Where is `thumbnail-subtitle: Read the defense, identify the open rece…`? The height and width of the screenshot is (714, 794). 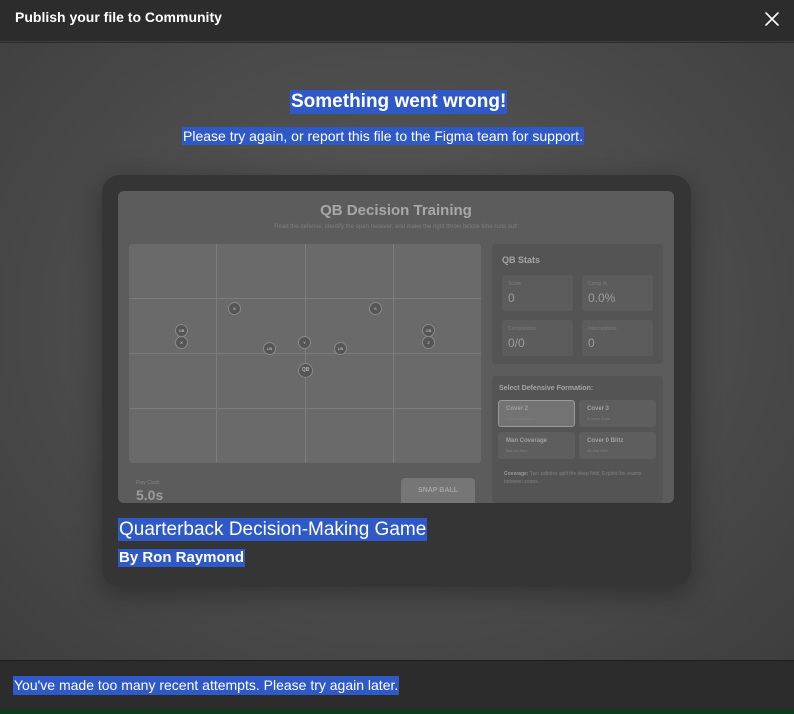 thumbnail-subtitle: Read the defense, identify the open rece… is located at coordinates (396, 227).